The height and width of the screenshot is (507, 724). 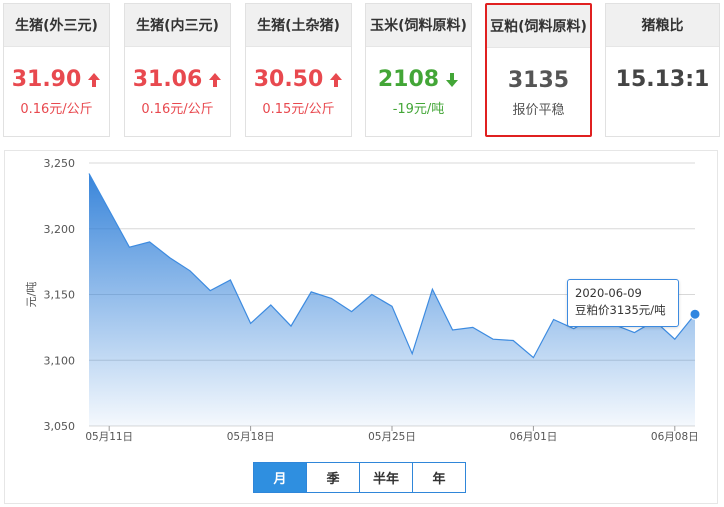 I want to click on x-tick-label: 05月11日, so click(x=109, y=437).